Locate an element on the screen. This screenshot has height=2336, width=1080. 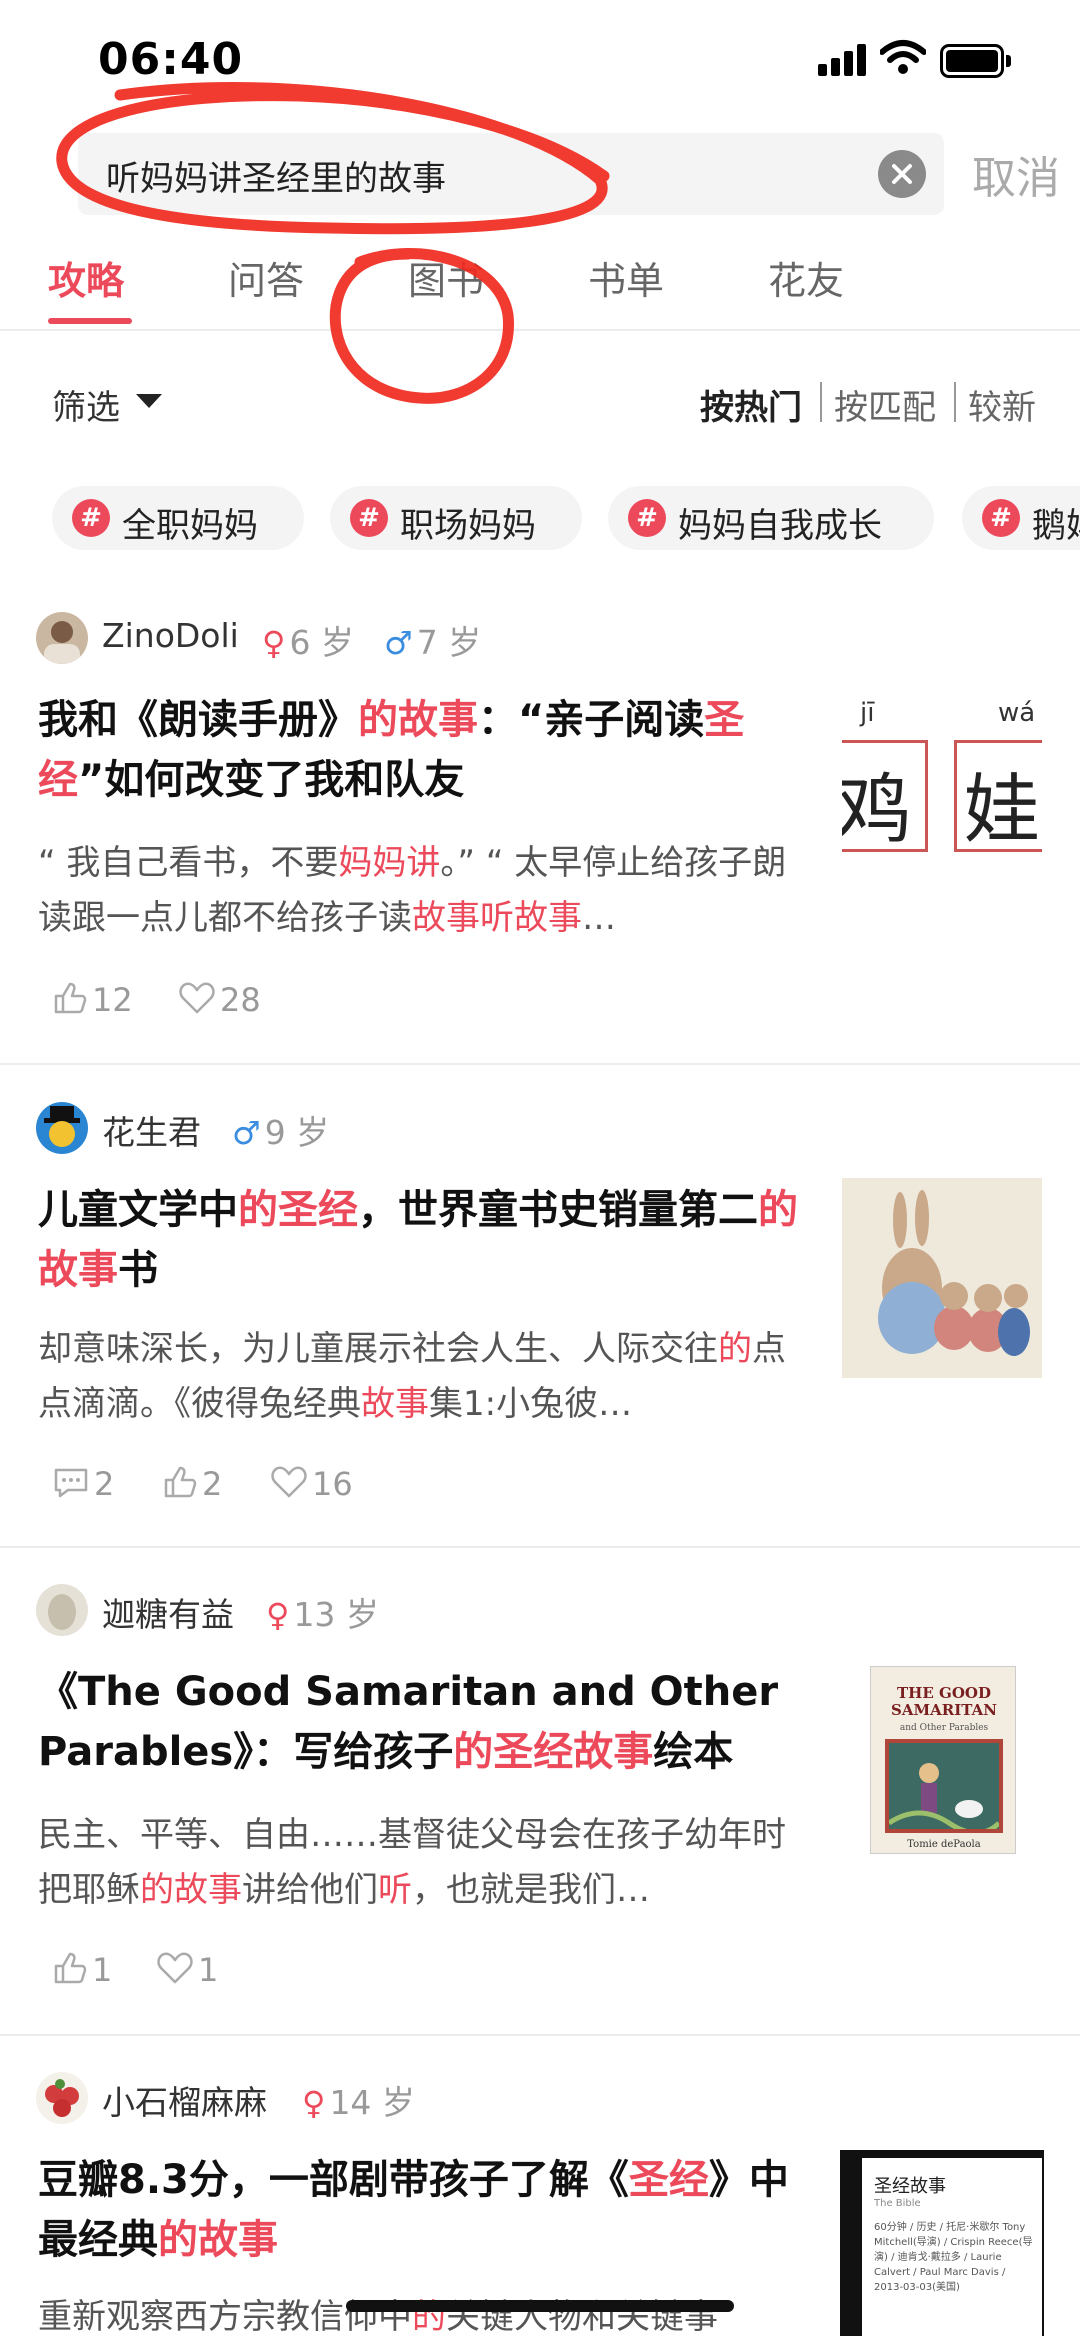
child-age-girl: ♀ 13 岁 is located at coordinates (322, 1614).